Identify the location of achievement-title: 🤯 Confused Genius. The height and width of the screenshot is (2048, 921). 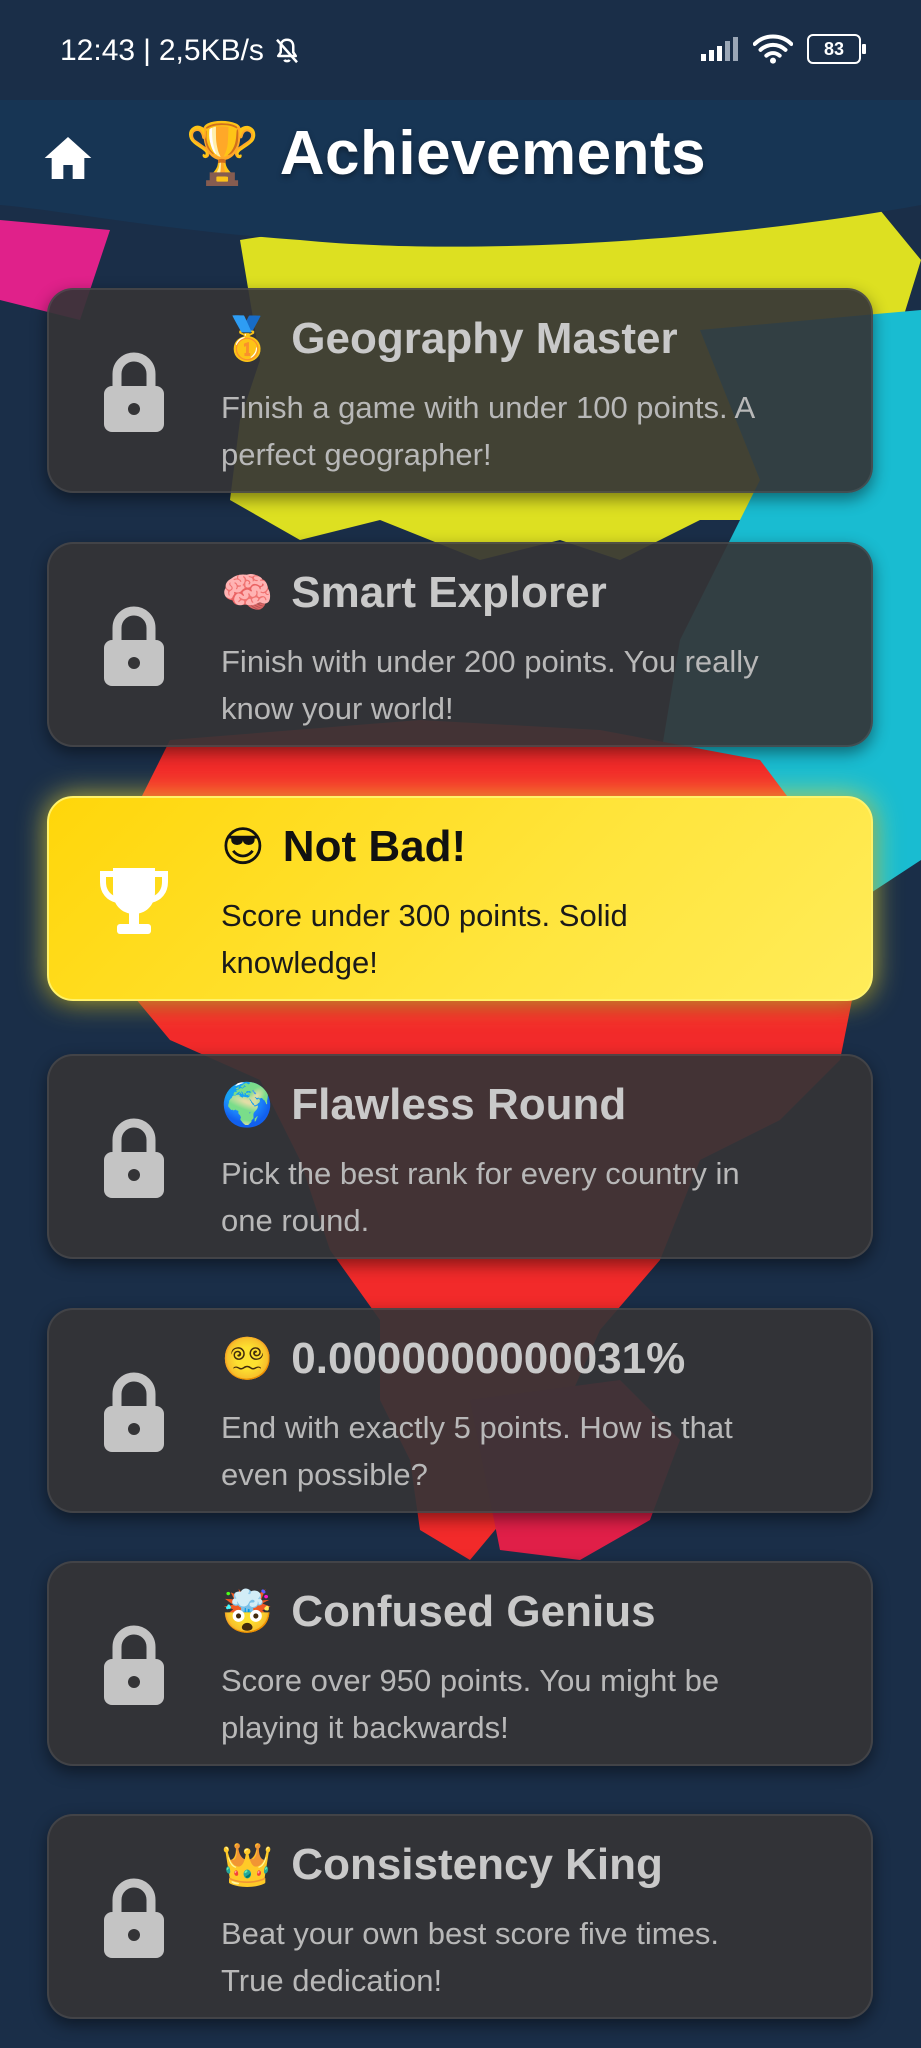
(438, 1612).